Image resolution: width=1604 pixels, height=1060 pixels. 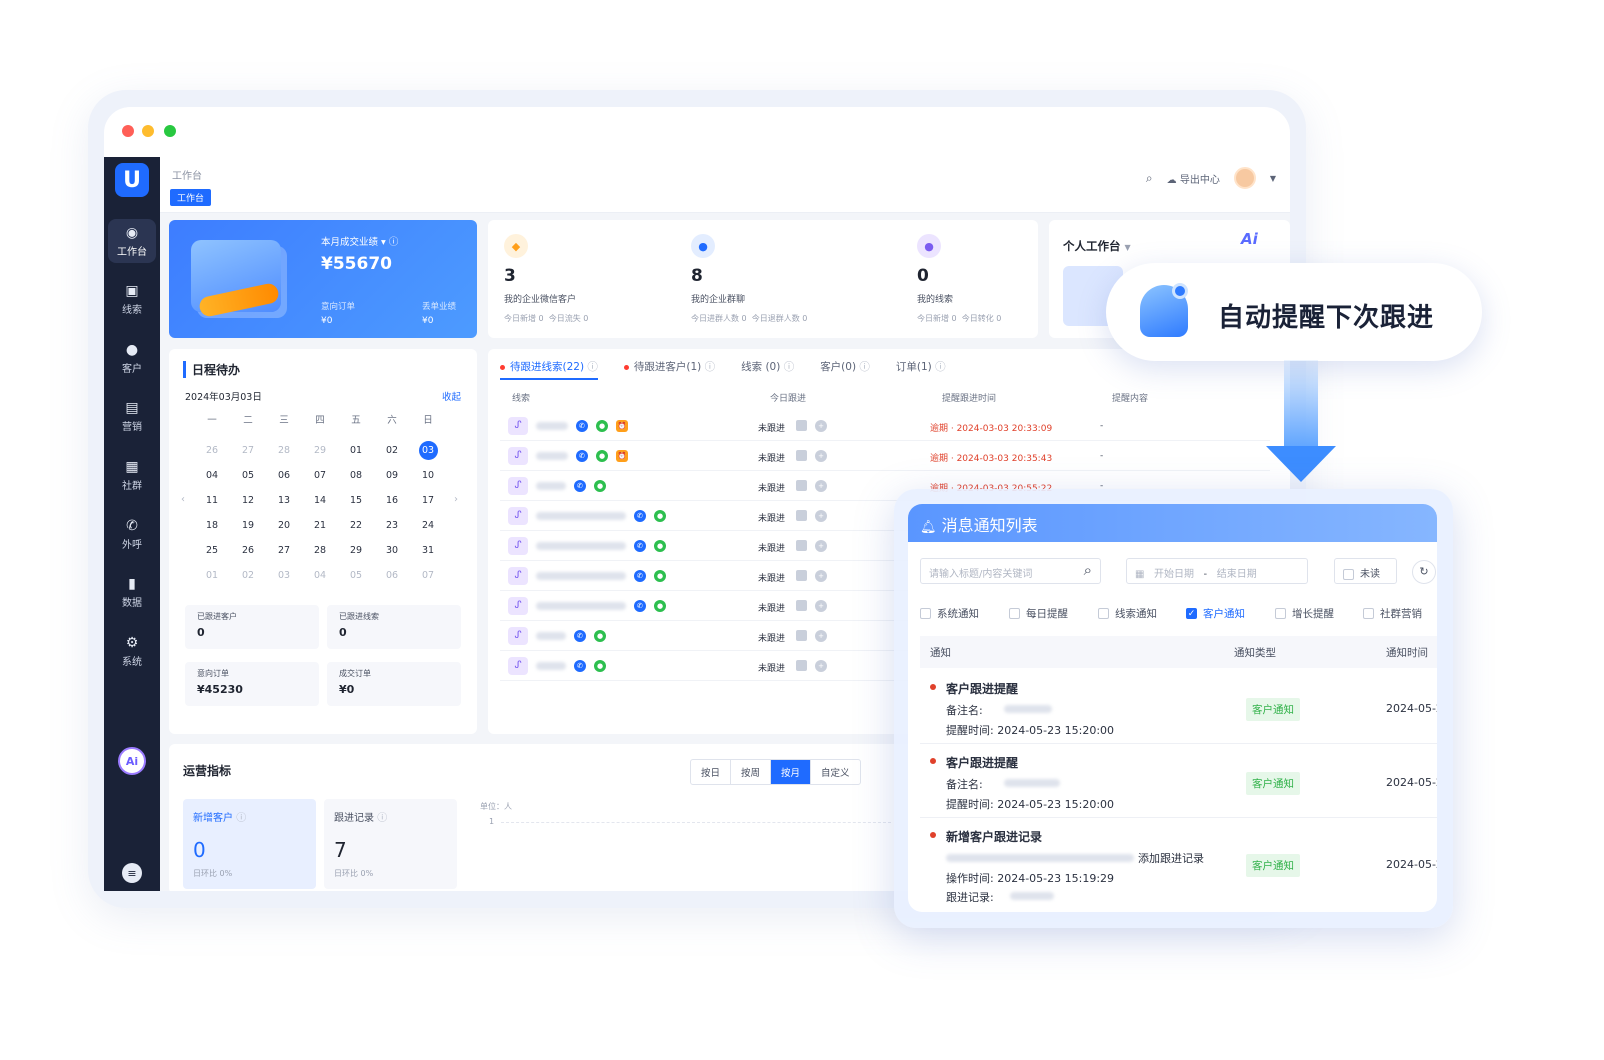 What do you see at coordinates (1365, 571) in the screenshot?
I see `unread-filter: 未读` at bounding box center [1365, 571].